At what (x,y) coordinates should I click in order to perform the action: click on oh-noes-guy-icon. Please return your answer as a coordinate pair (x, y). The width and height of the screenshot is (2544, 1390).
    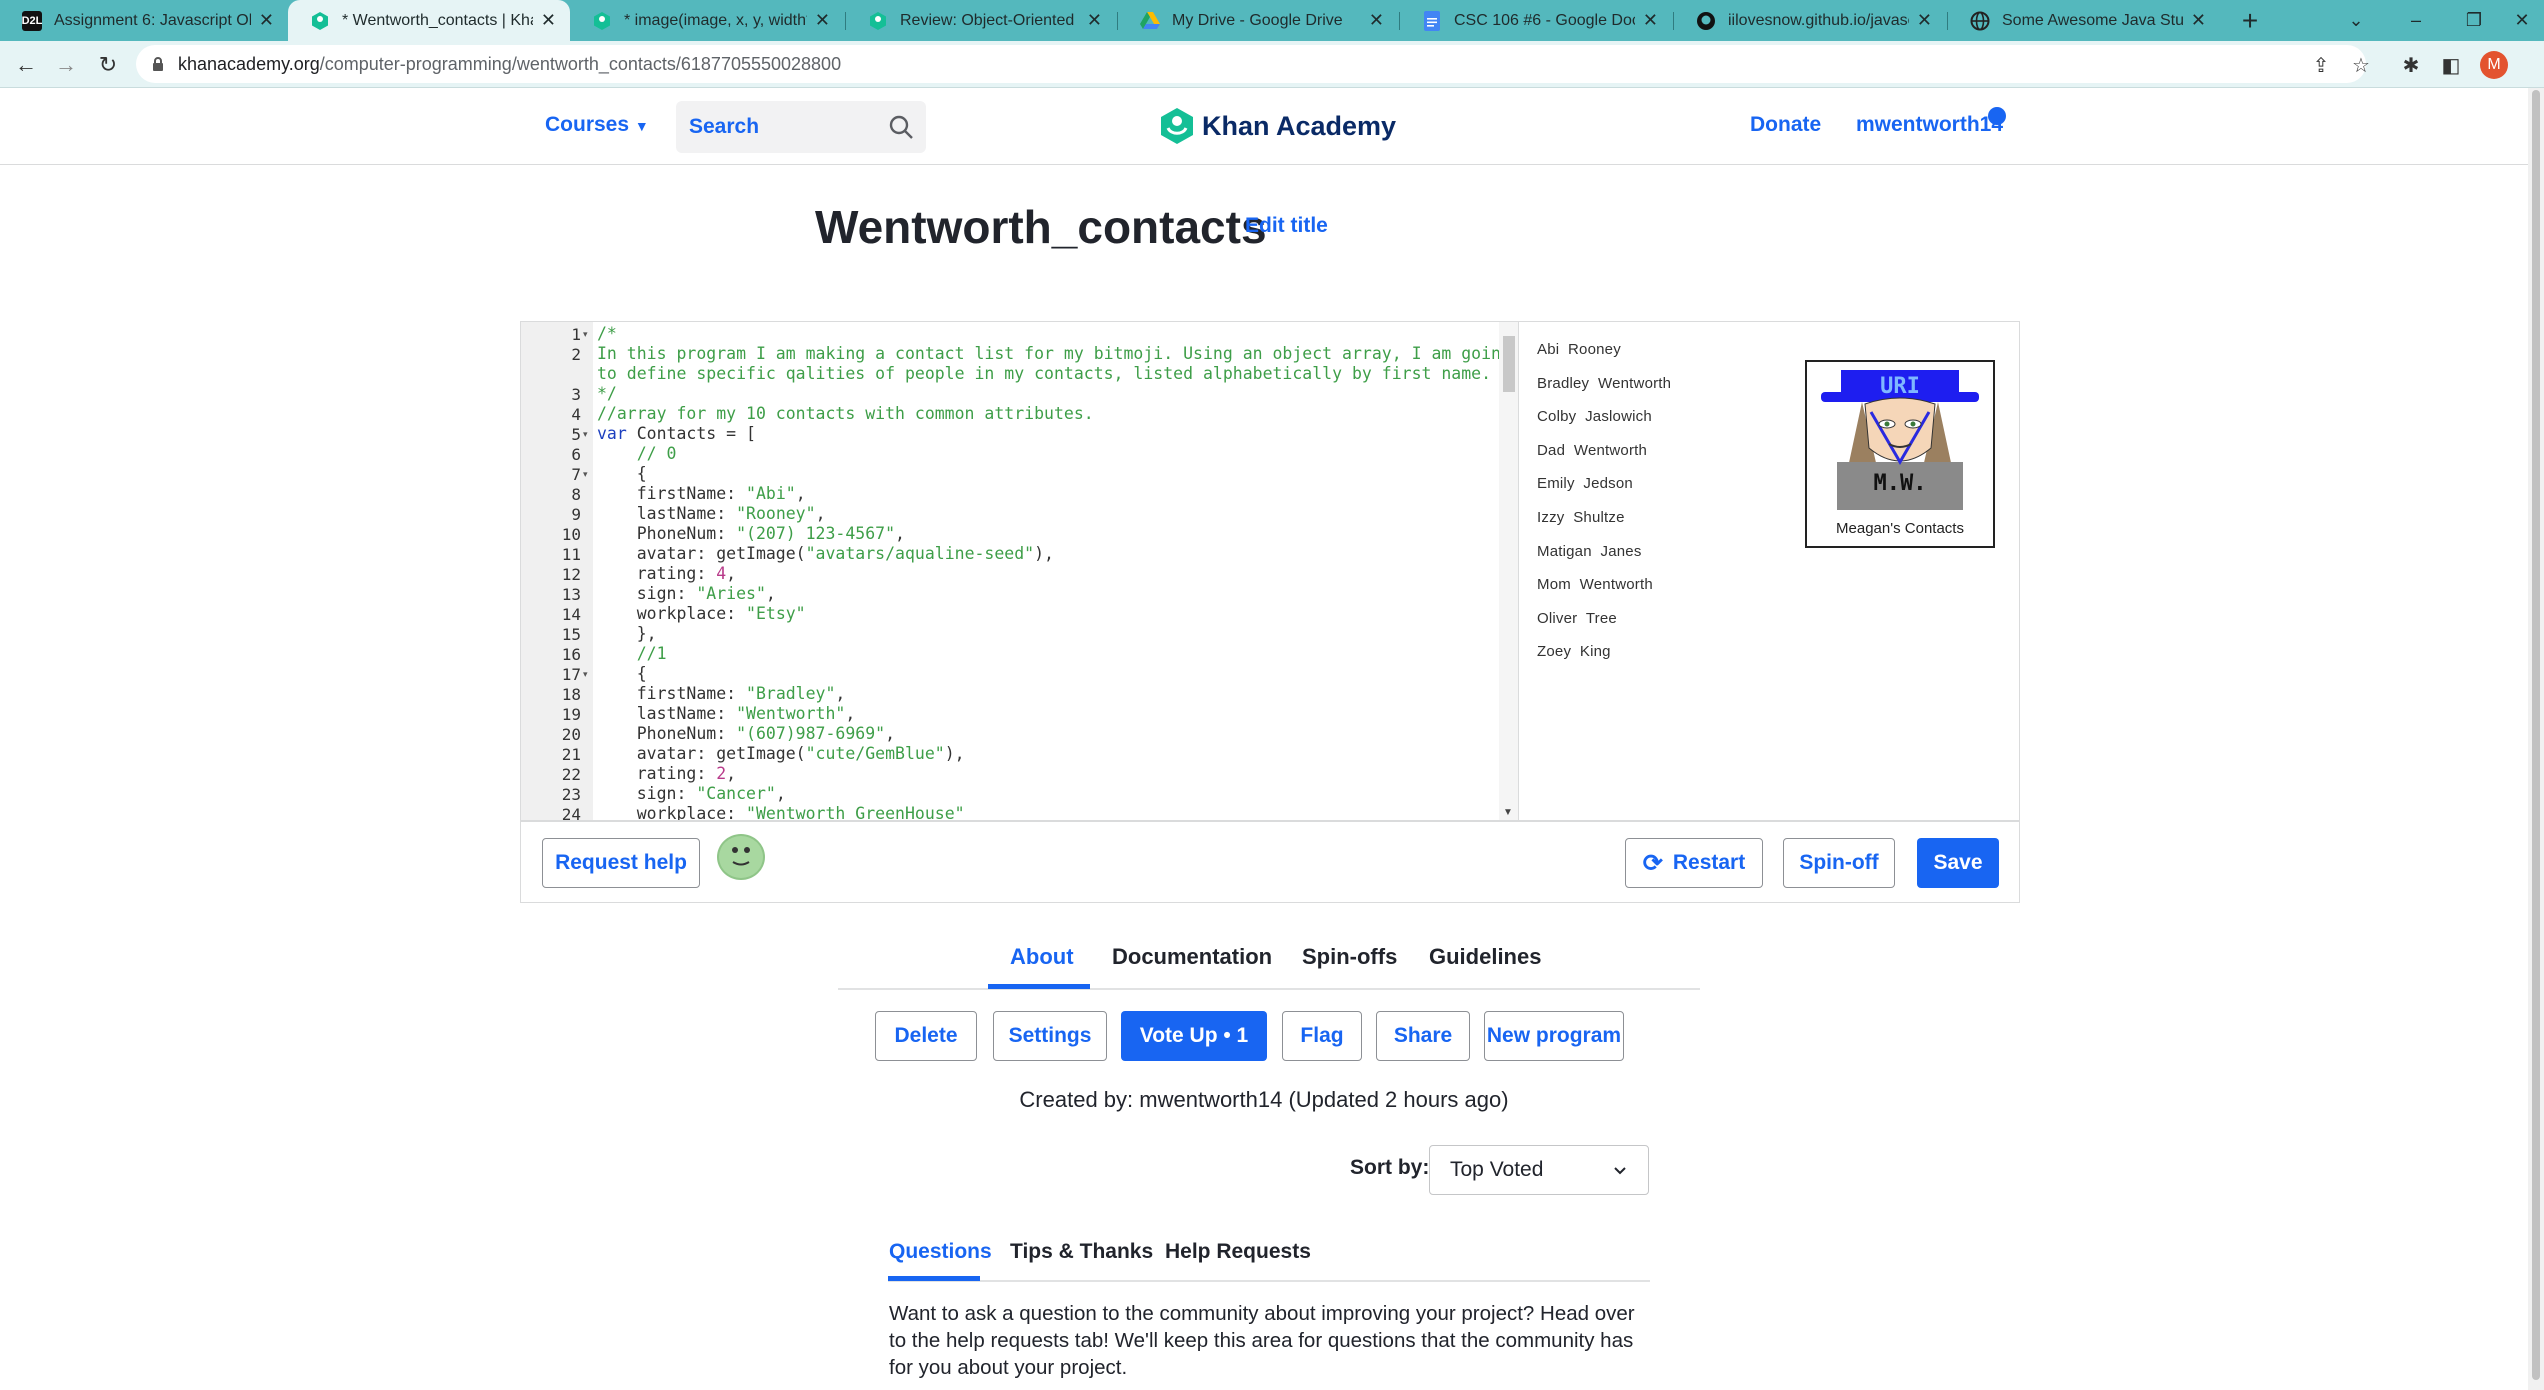
    Looking at the image, I should click on (741, 857).